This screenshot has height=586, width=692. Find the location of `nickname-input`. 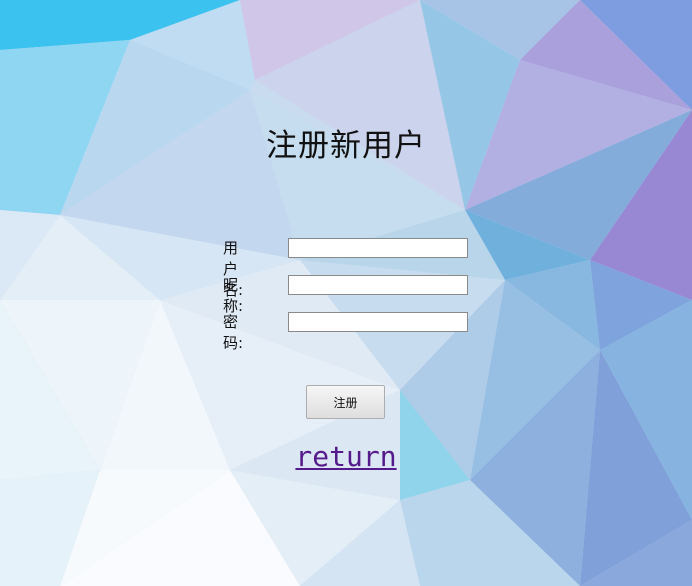

nickname-input is located at coordinates (378, 285).